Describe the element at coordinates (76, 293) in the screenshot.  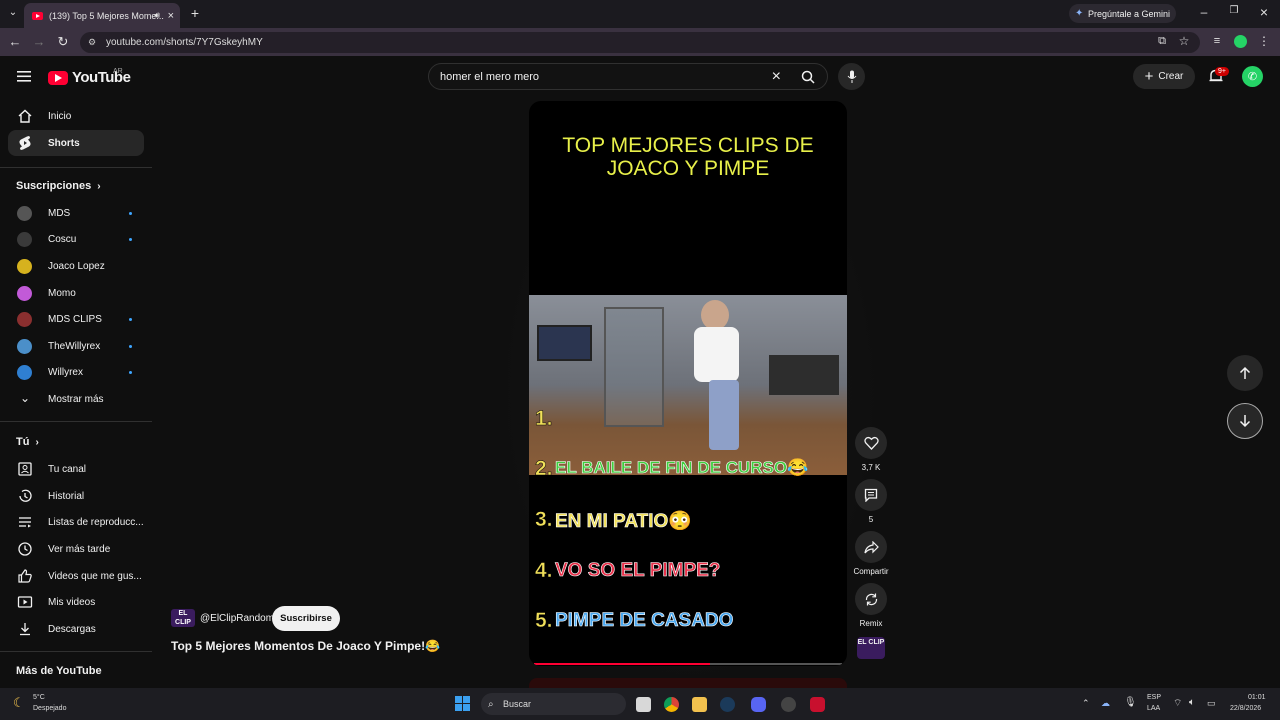
I see `sidebar-item-momo: Momo` at that location.